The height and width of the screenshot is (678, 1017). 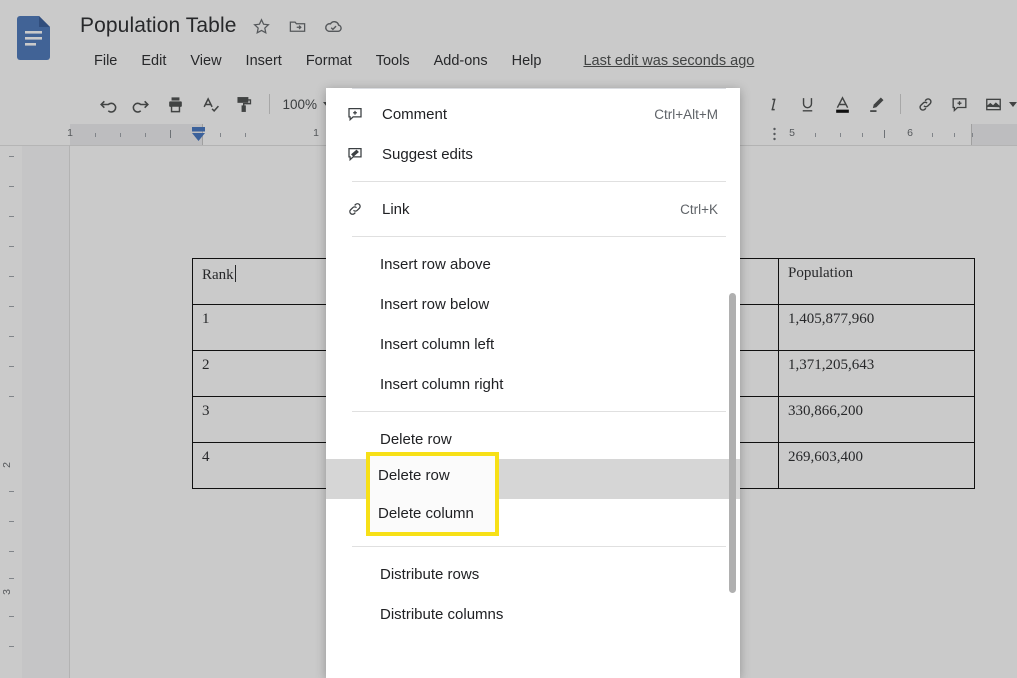 I want to click on menu-item-insert-row-above: Insert row above, so click(x=533, y=264).